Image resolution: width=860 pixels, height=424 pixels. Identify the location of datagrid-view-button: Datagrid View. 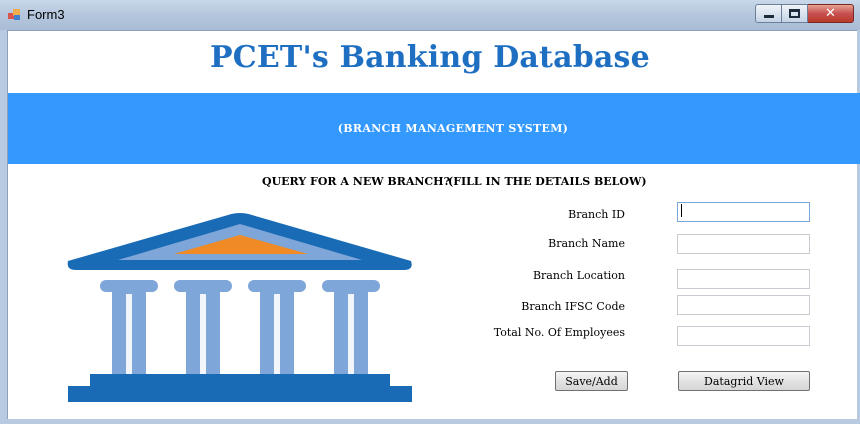
(744, 381).